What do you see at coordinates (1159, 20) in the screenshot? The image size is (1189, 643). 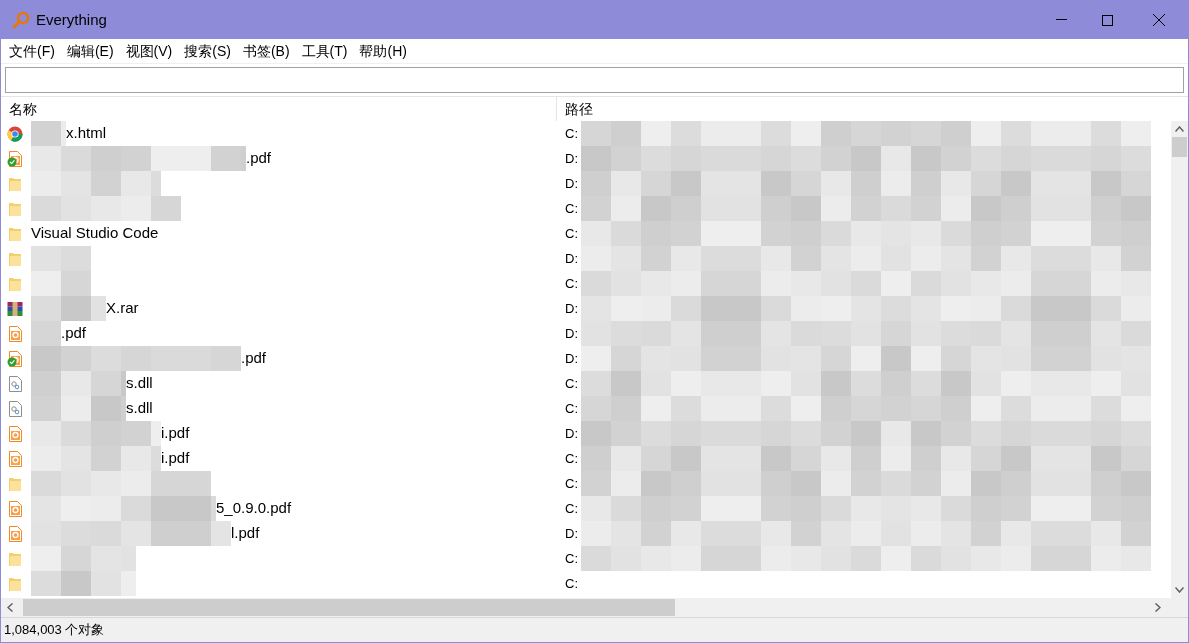 I see `close-icon` at bounding box center [1159, 20].